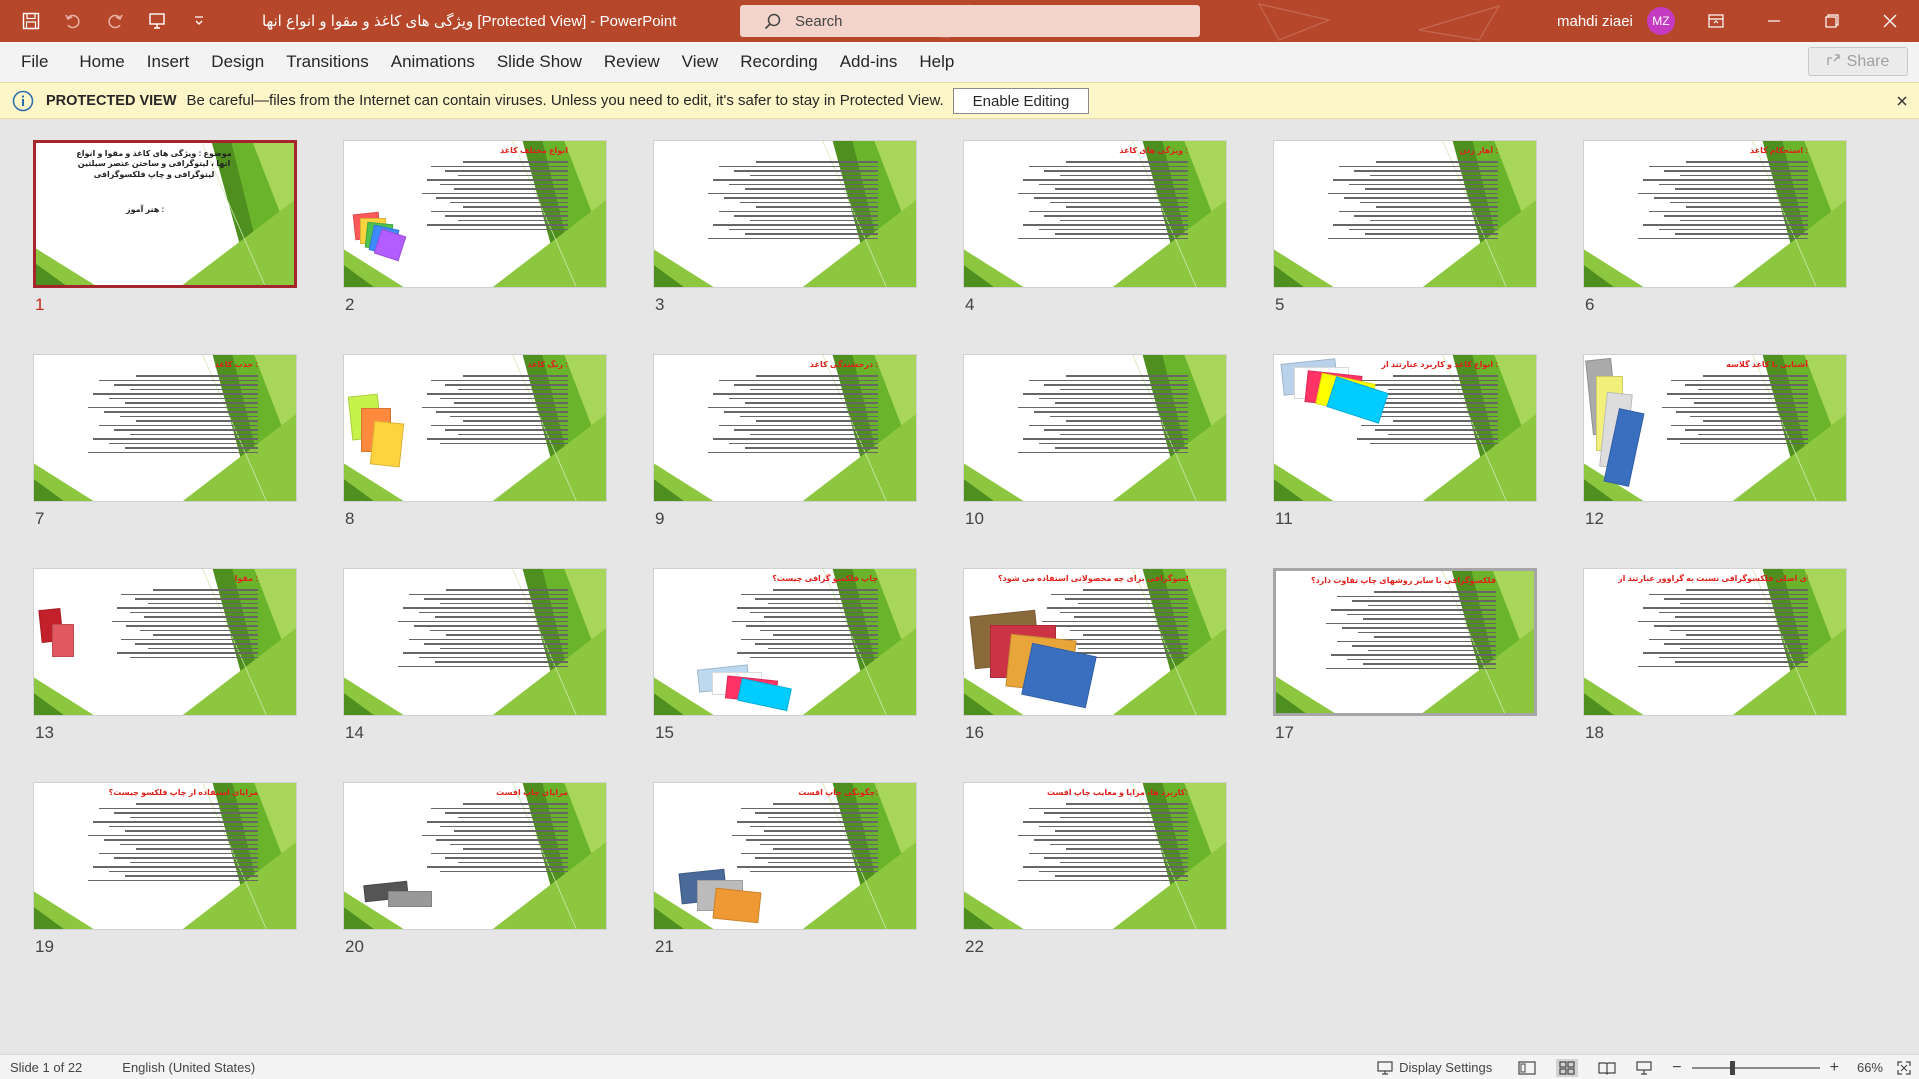  I want to click on slide-preview: انواع مختلف کاغذ, so click(475, 214).